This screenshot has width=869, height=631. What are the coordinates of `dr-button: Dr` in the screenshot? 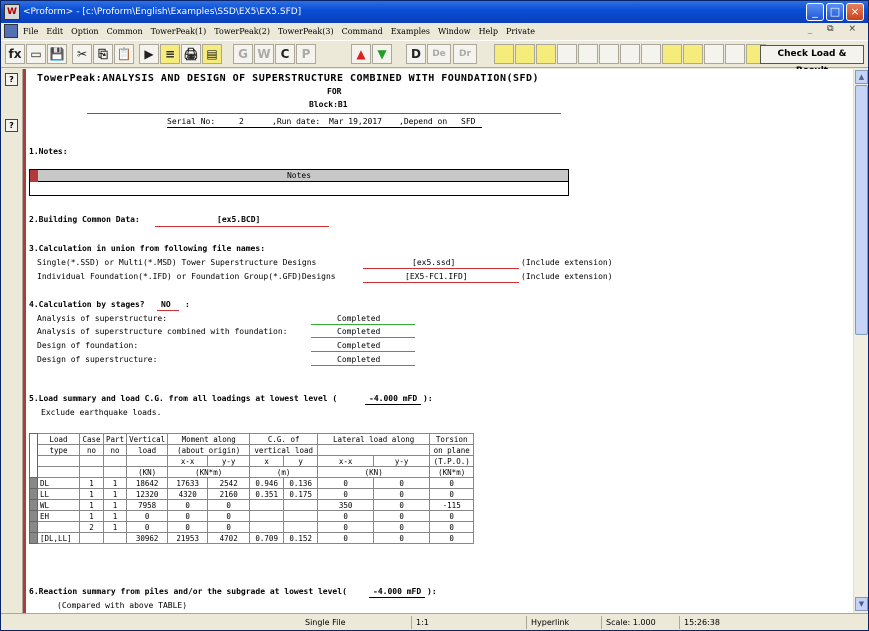 It's located at (465, 54).